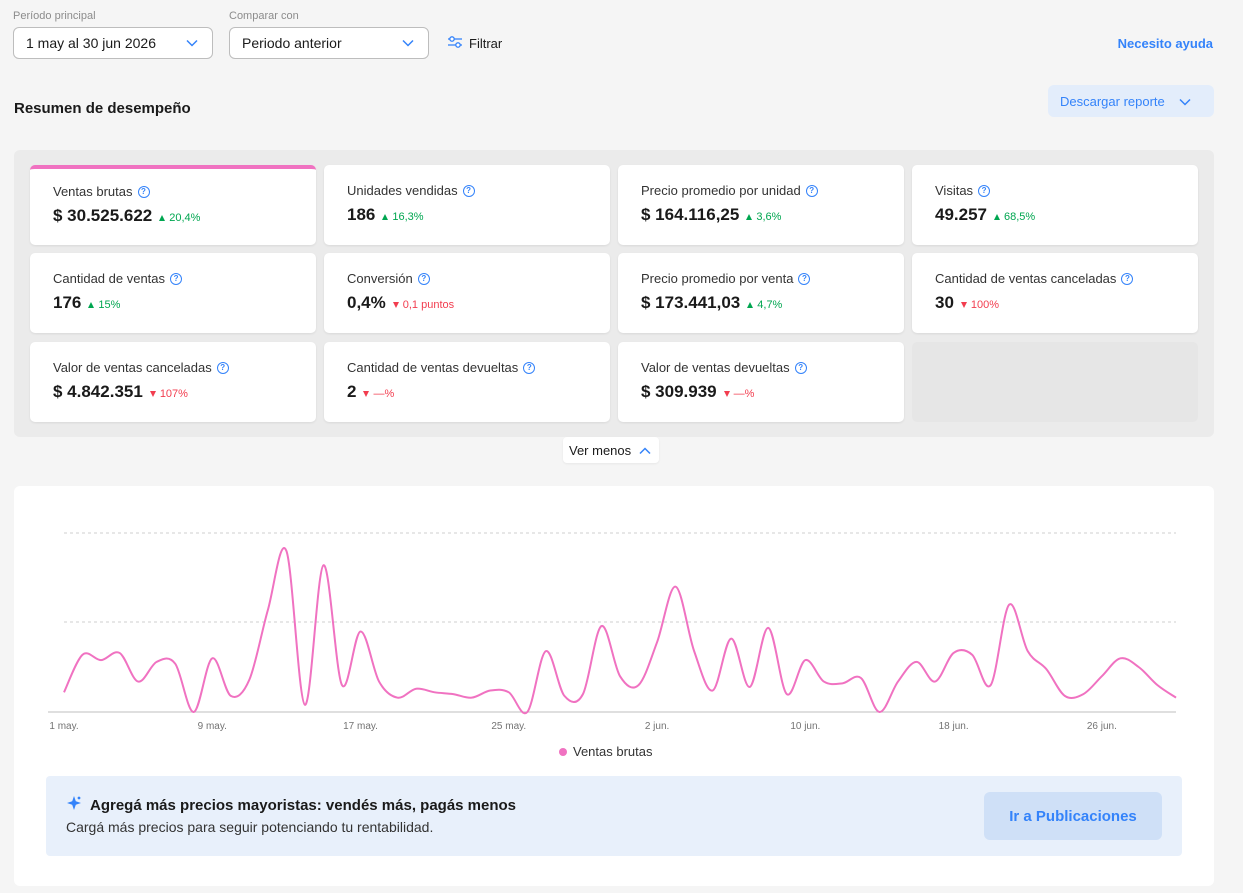 Image resolution: width=1243 pixels, height=893 pixels. Describe the element at coordinates (74, 805) in the screenshot. I see `sparkle-icon` at that location.